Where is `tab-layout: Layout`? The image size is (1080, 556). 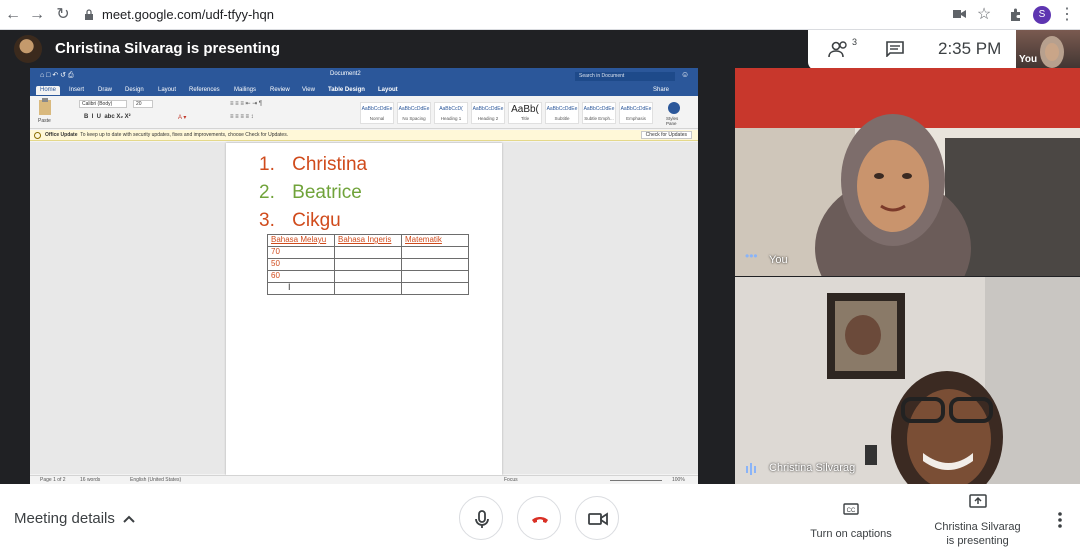
tab-layout: Layout is located at coordinates (167, 90).